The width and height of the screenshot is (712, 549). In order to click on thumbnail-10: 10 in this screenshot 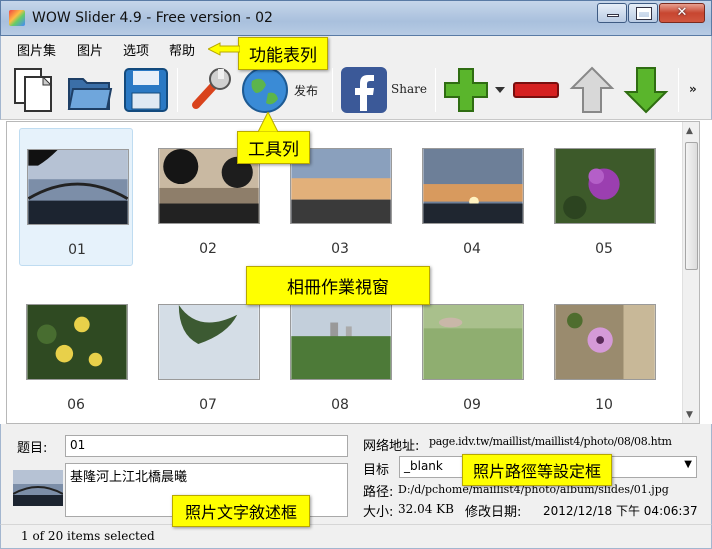, I will do `click(604, 353)`.